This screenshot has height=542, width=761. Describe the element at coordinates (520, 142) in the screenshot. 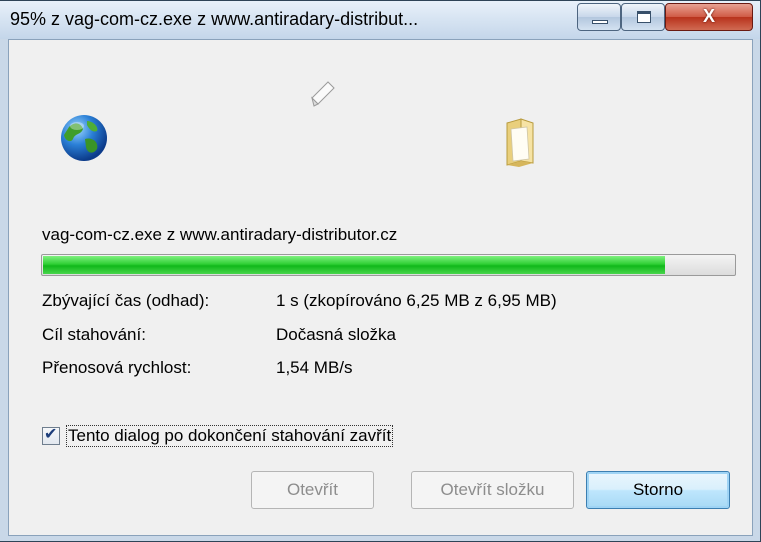

I see `folder-icon` at that location.